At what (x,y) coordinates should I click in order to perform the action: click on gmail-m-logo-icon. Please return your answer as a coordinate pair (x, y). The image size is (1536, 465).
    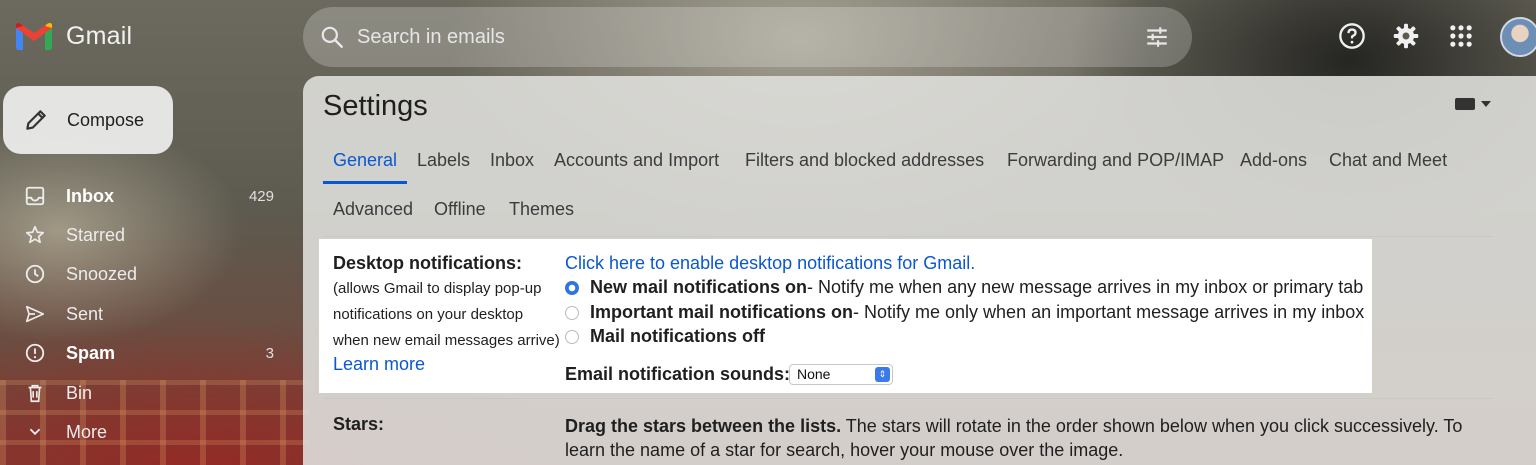
    Looking at the image, I should click on (34, 36).